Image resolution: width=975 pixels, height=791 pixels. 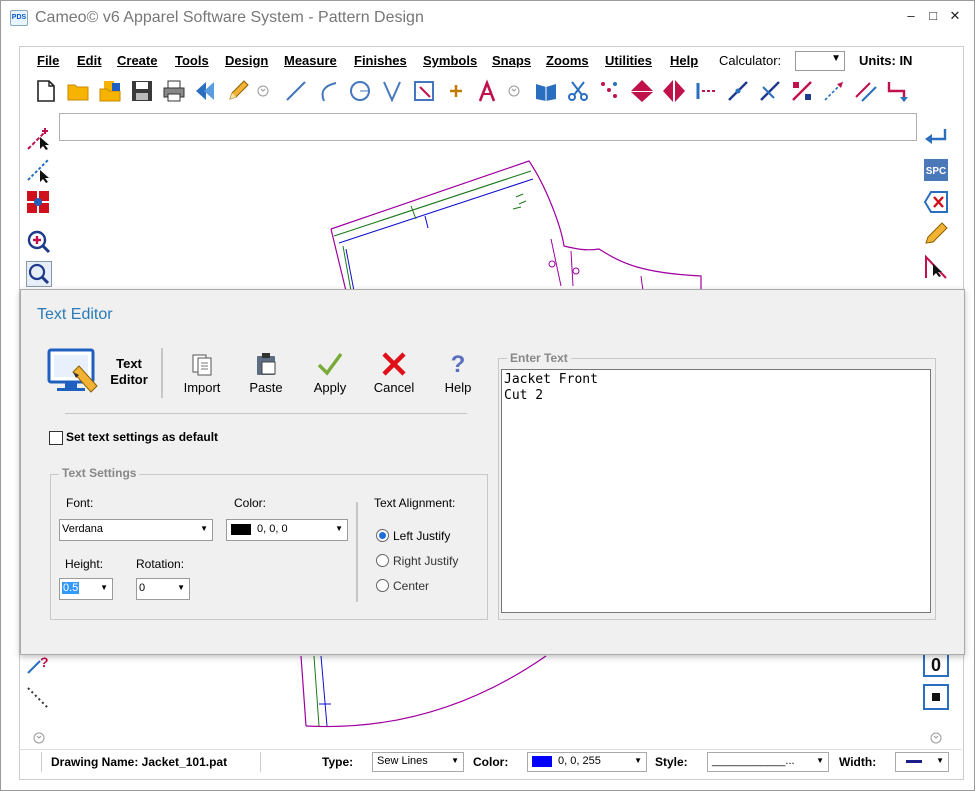 I want to click on text-line: Cut 2, so click(x=524, y=395).